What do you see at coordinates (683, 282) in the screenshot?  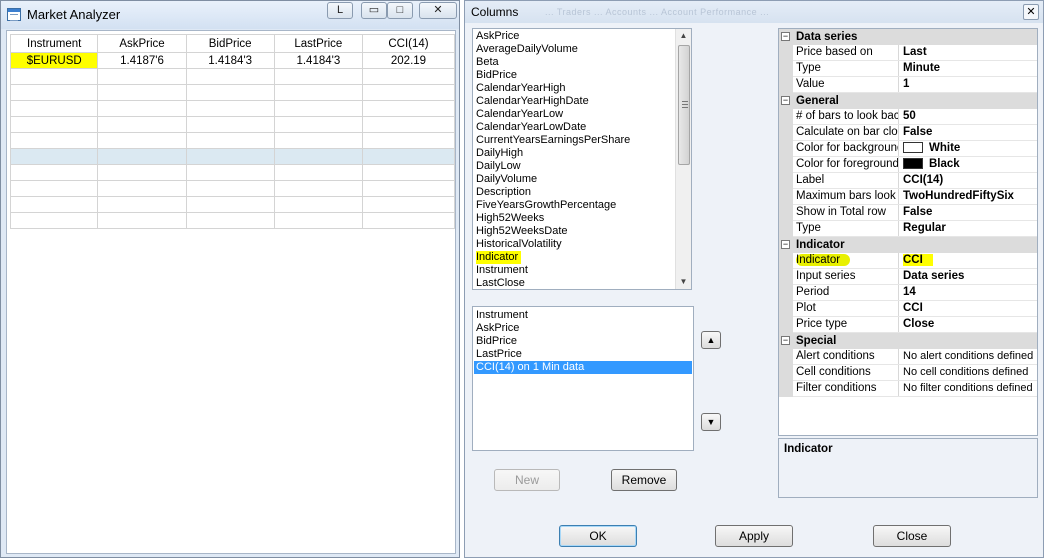 I see `scroll-down-arrow-icon: ▼` at bounding box center [683, 282].